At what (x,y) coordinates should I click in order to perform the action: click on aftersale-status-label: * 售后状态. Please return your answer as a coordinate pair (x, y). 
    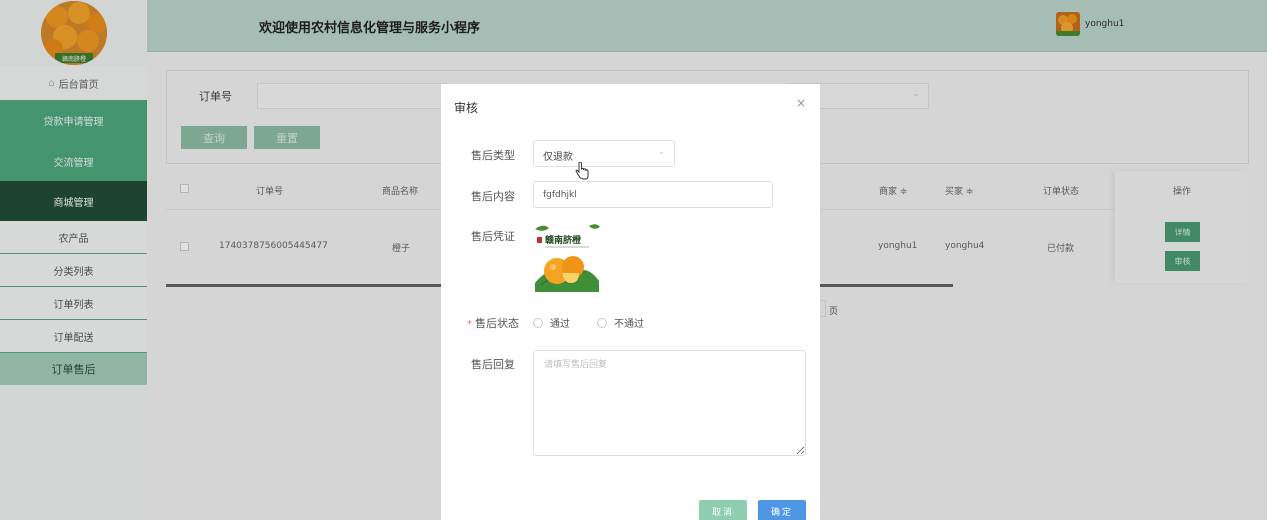
    Looking at the image, I should click on (493, 323).